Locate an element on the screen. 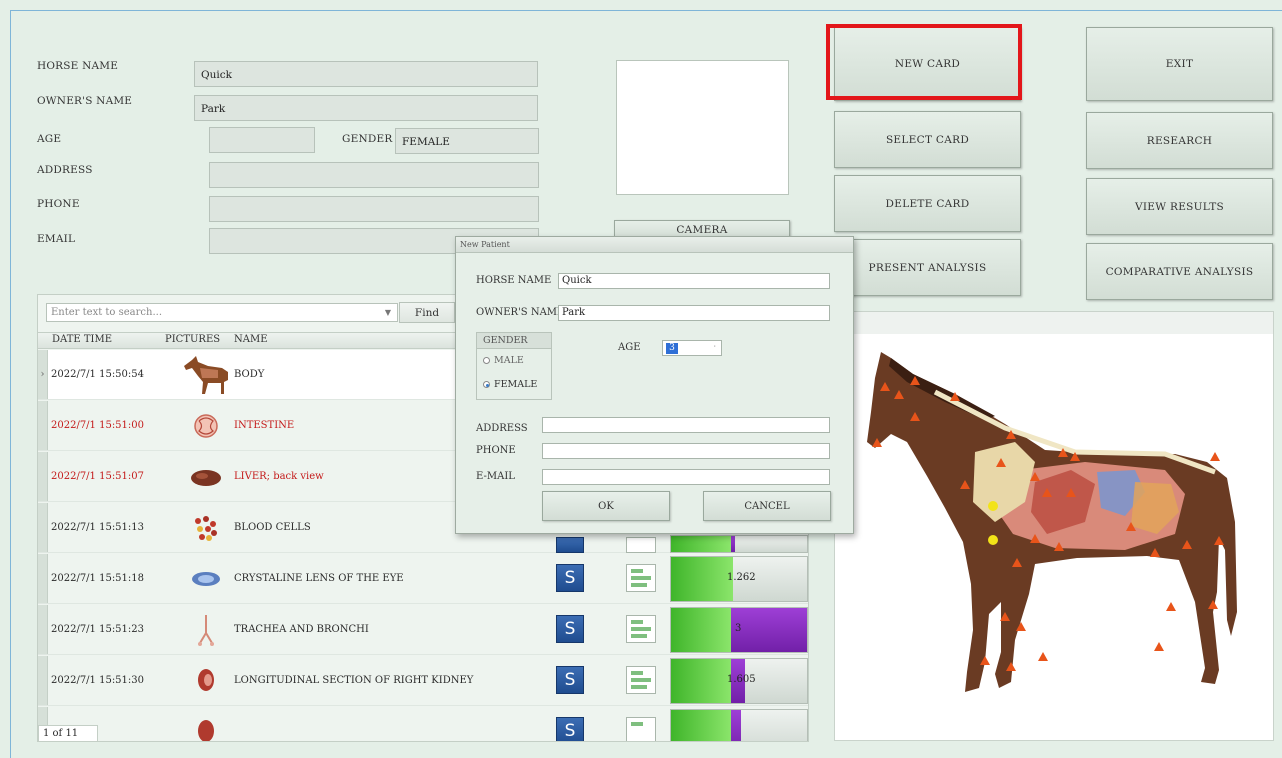  gender-field: FEMALE is located at coordinates (467, 141).